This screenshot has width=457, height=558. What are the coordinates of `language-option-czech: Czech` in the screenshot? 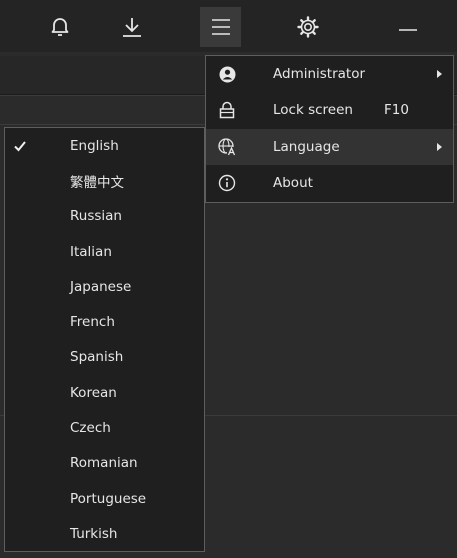 It's located at (104, 427).